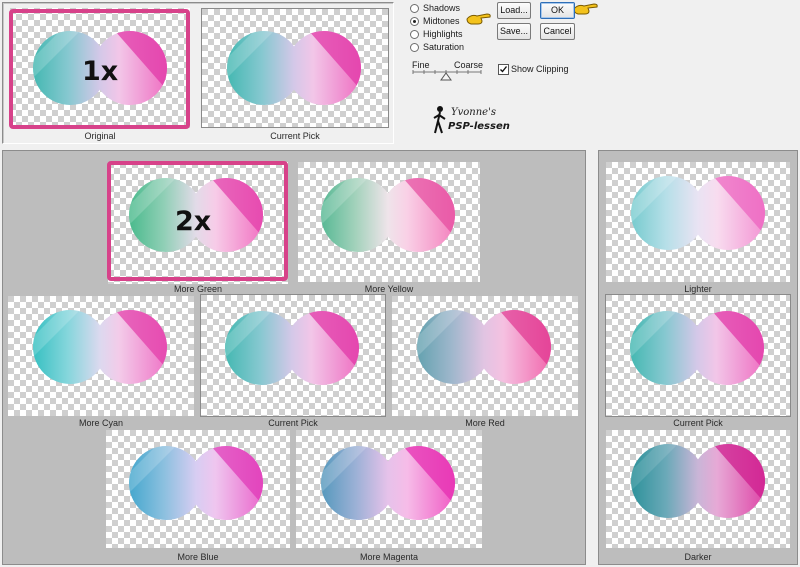  Describe the element at coordinates (100, 136) in the screenshot. I see `original-caption: Original` at that location.